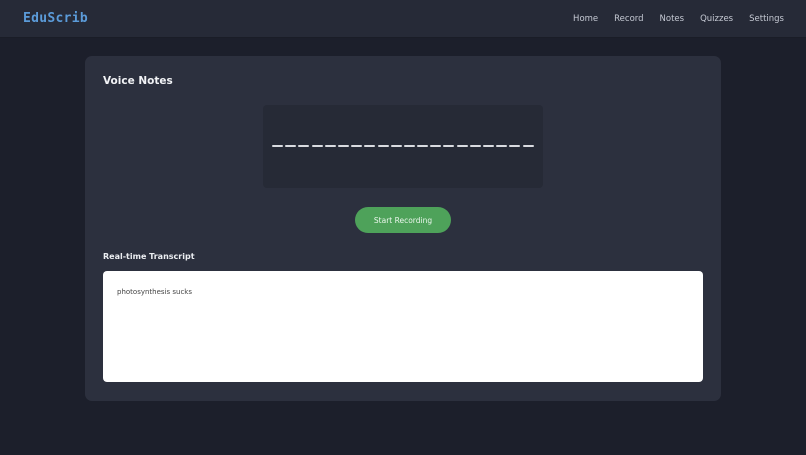  Describe the element at coordinates (149, 256) in the screenshot. I see `transcript-heading: Real-time Transcript` at that location.